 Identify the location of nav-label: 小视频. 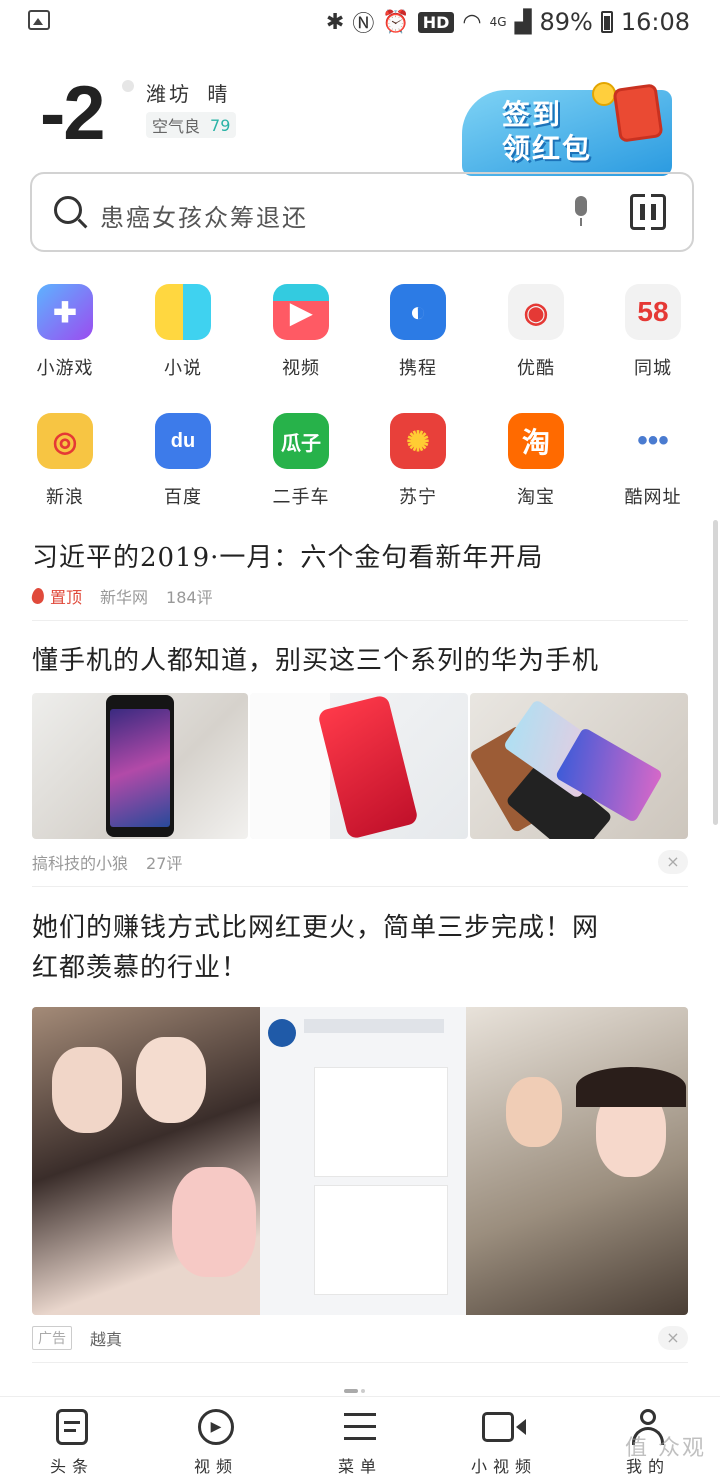
(503, 1466).